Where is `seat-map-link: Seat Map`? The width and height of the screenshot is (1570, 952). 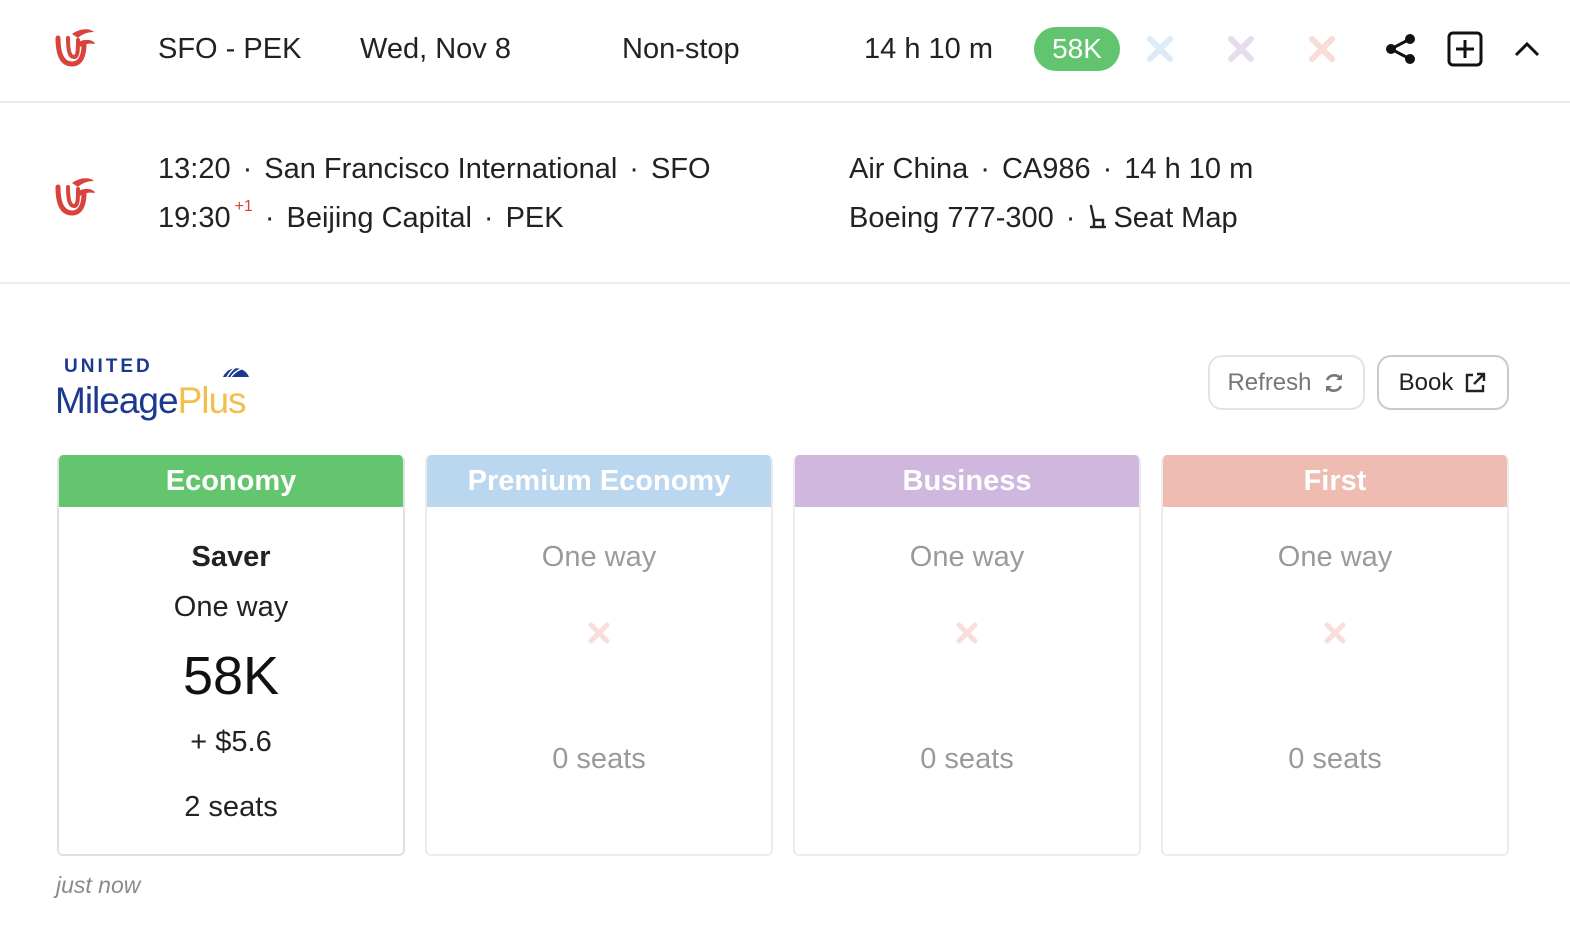
seat-map-link: Seat Map is located at coordinates (1162, 218).